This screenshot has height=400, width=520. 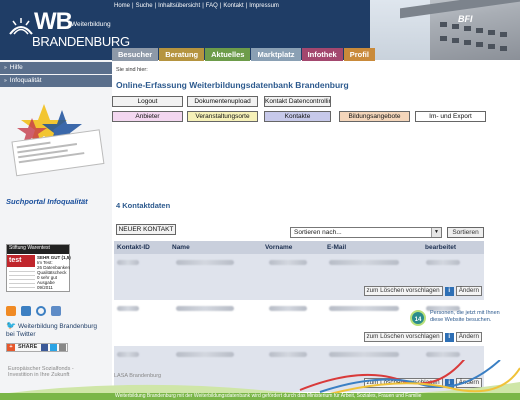 What do you see at coordinates (144, 6) in the screenshot?
I see `top-link-1: Suche` at bounding box center [144, 6].